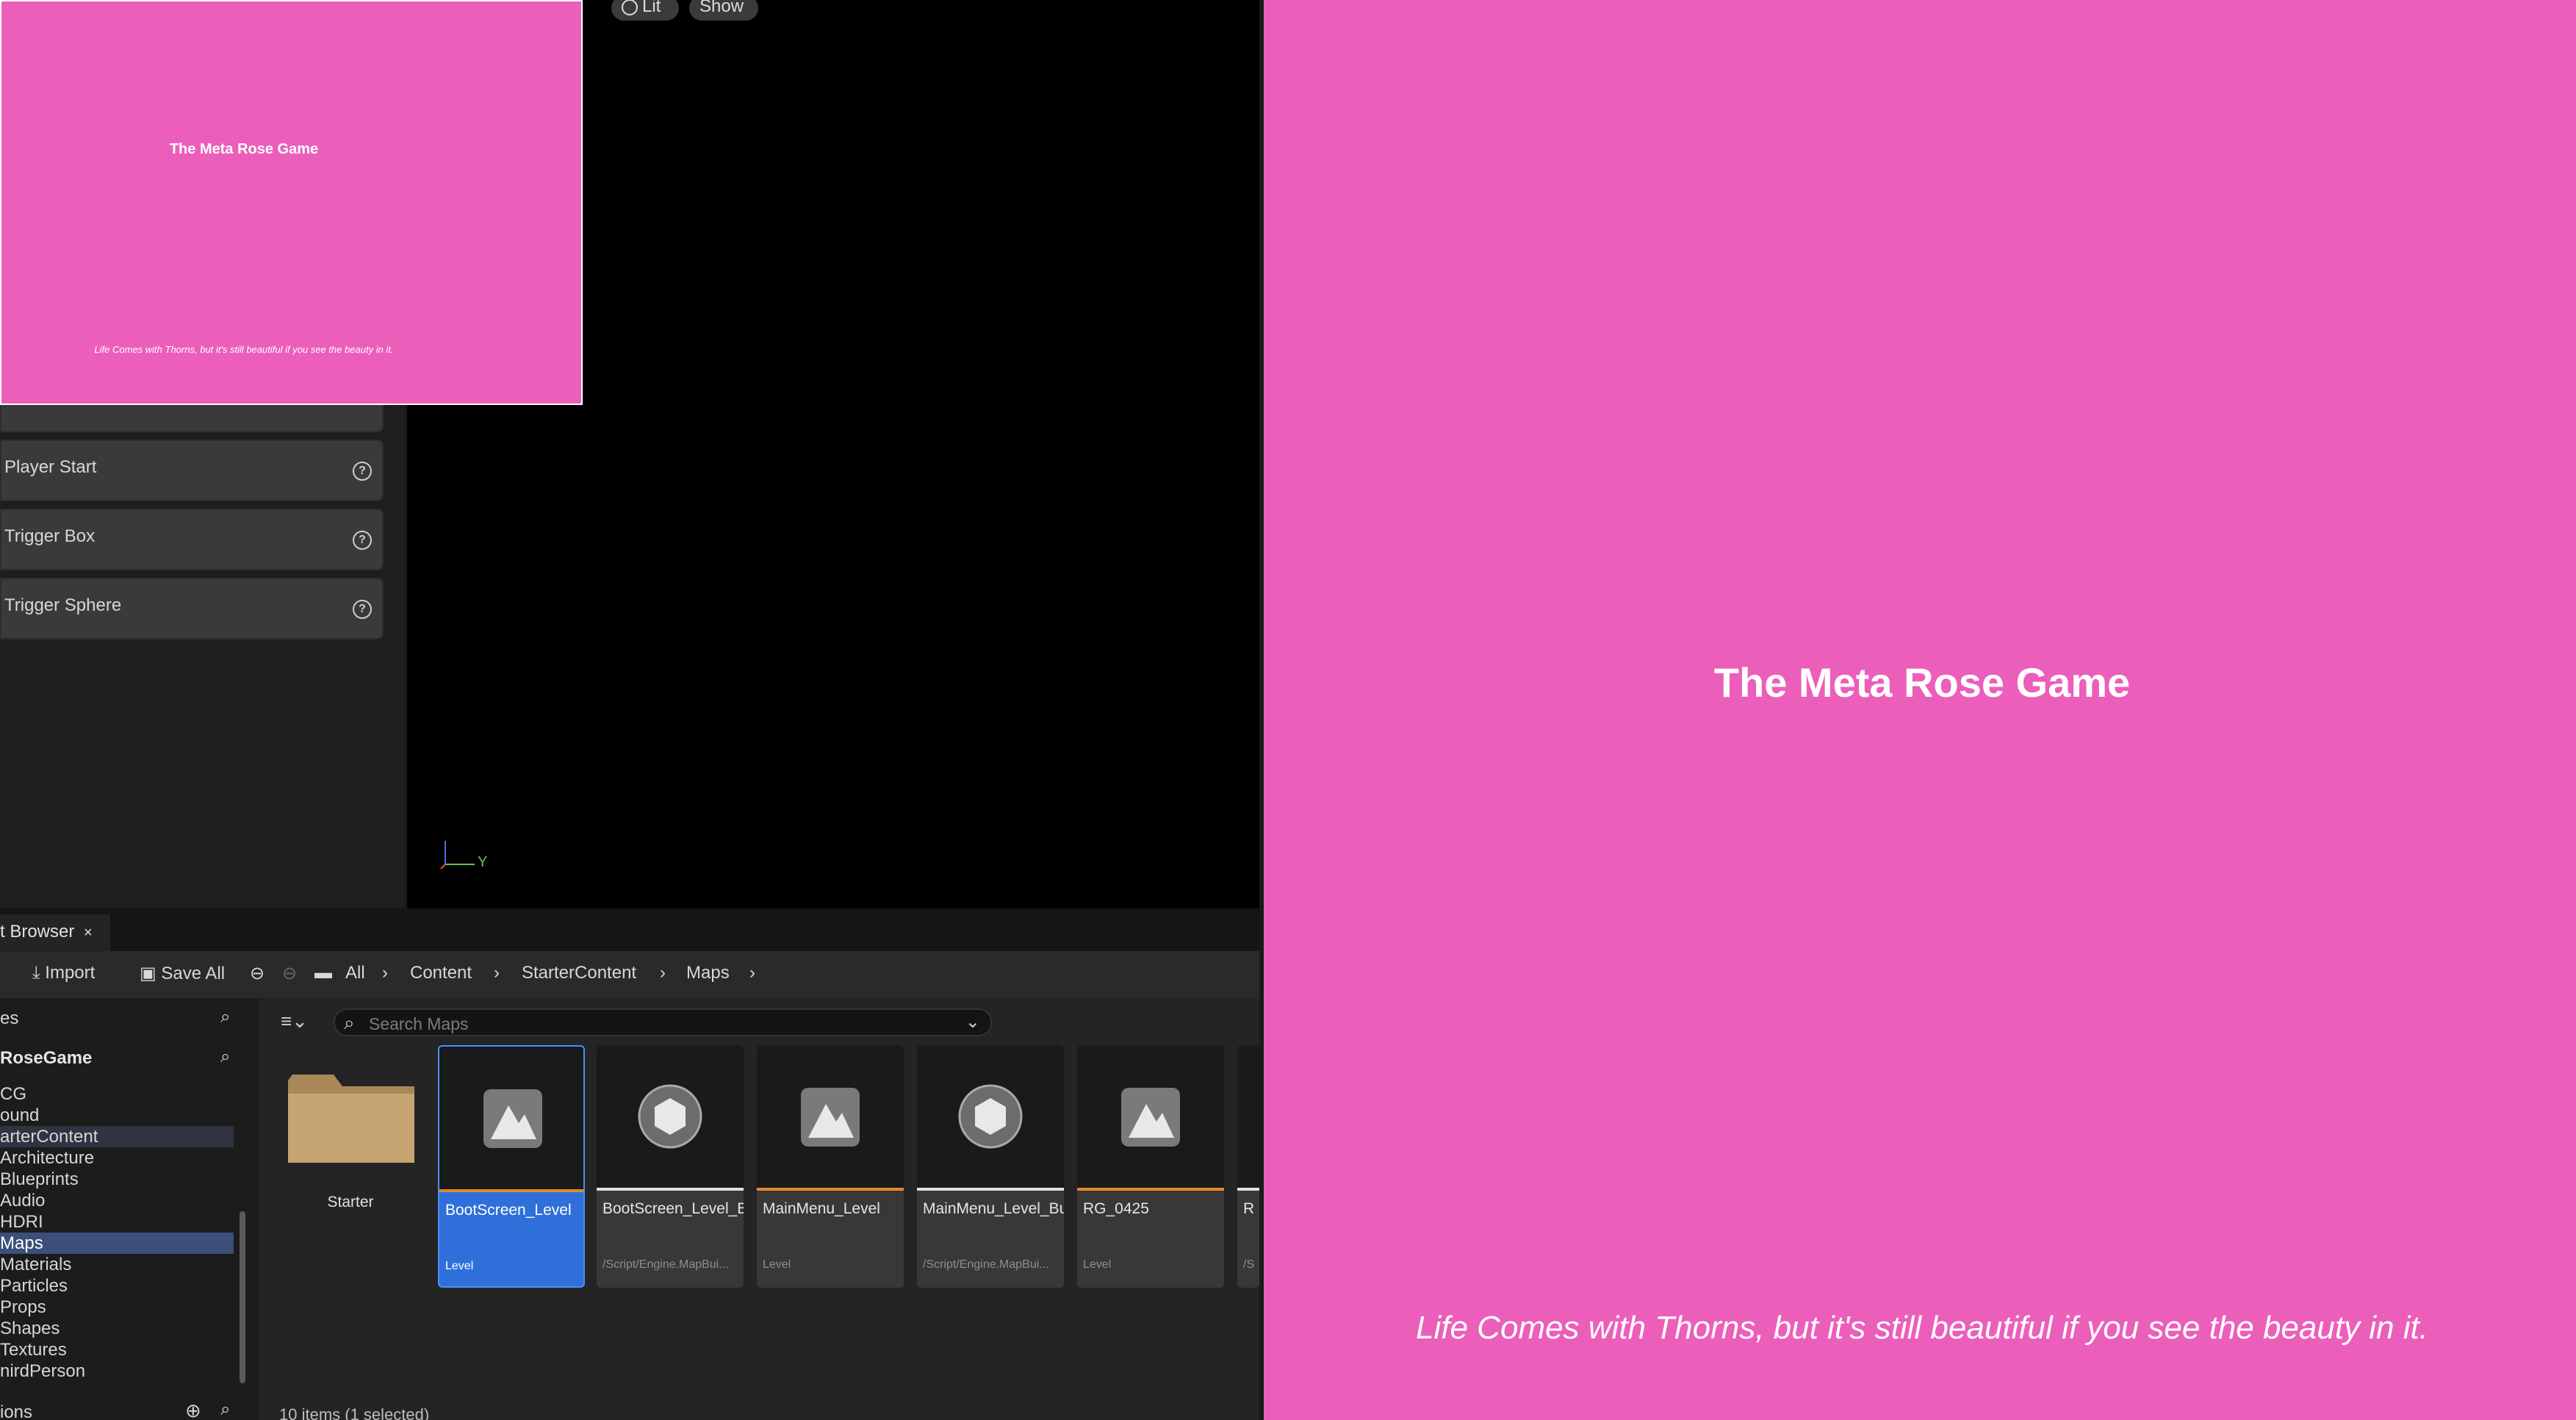 The height and width of the screenshot is (1420, 2576). What do you see at coordinates (651, 8) in the screenshot?
I see `lit-label: Lit` at bounding box center [651, 8].